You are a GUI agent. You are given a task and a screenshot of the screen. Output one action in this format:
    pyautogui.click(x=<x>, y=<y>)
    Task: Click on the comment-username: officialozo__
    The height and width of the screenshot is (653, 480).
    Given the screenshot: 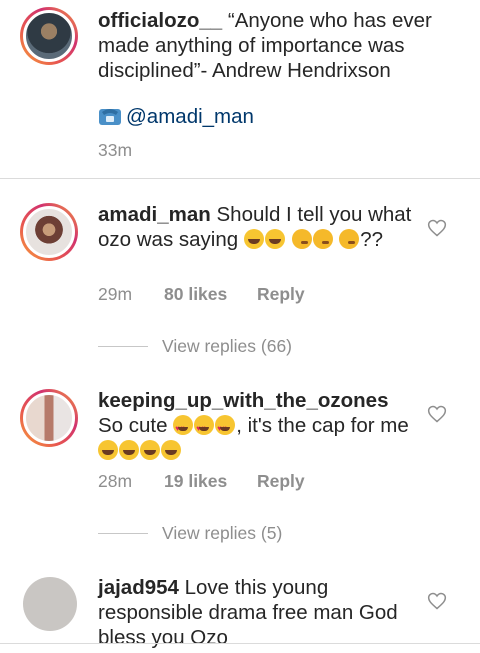 What is the action you would take?
    pyautogui.click(x=160, y=20)
    